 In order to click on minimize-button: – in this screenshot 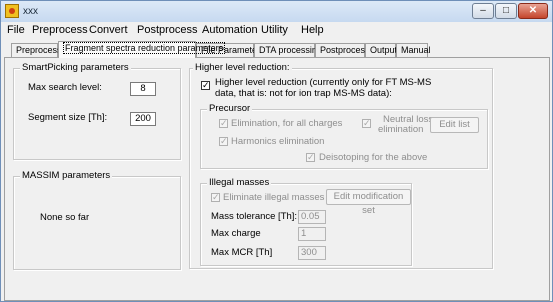, I will do `click(483, 11)`.